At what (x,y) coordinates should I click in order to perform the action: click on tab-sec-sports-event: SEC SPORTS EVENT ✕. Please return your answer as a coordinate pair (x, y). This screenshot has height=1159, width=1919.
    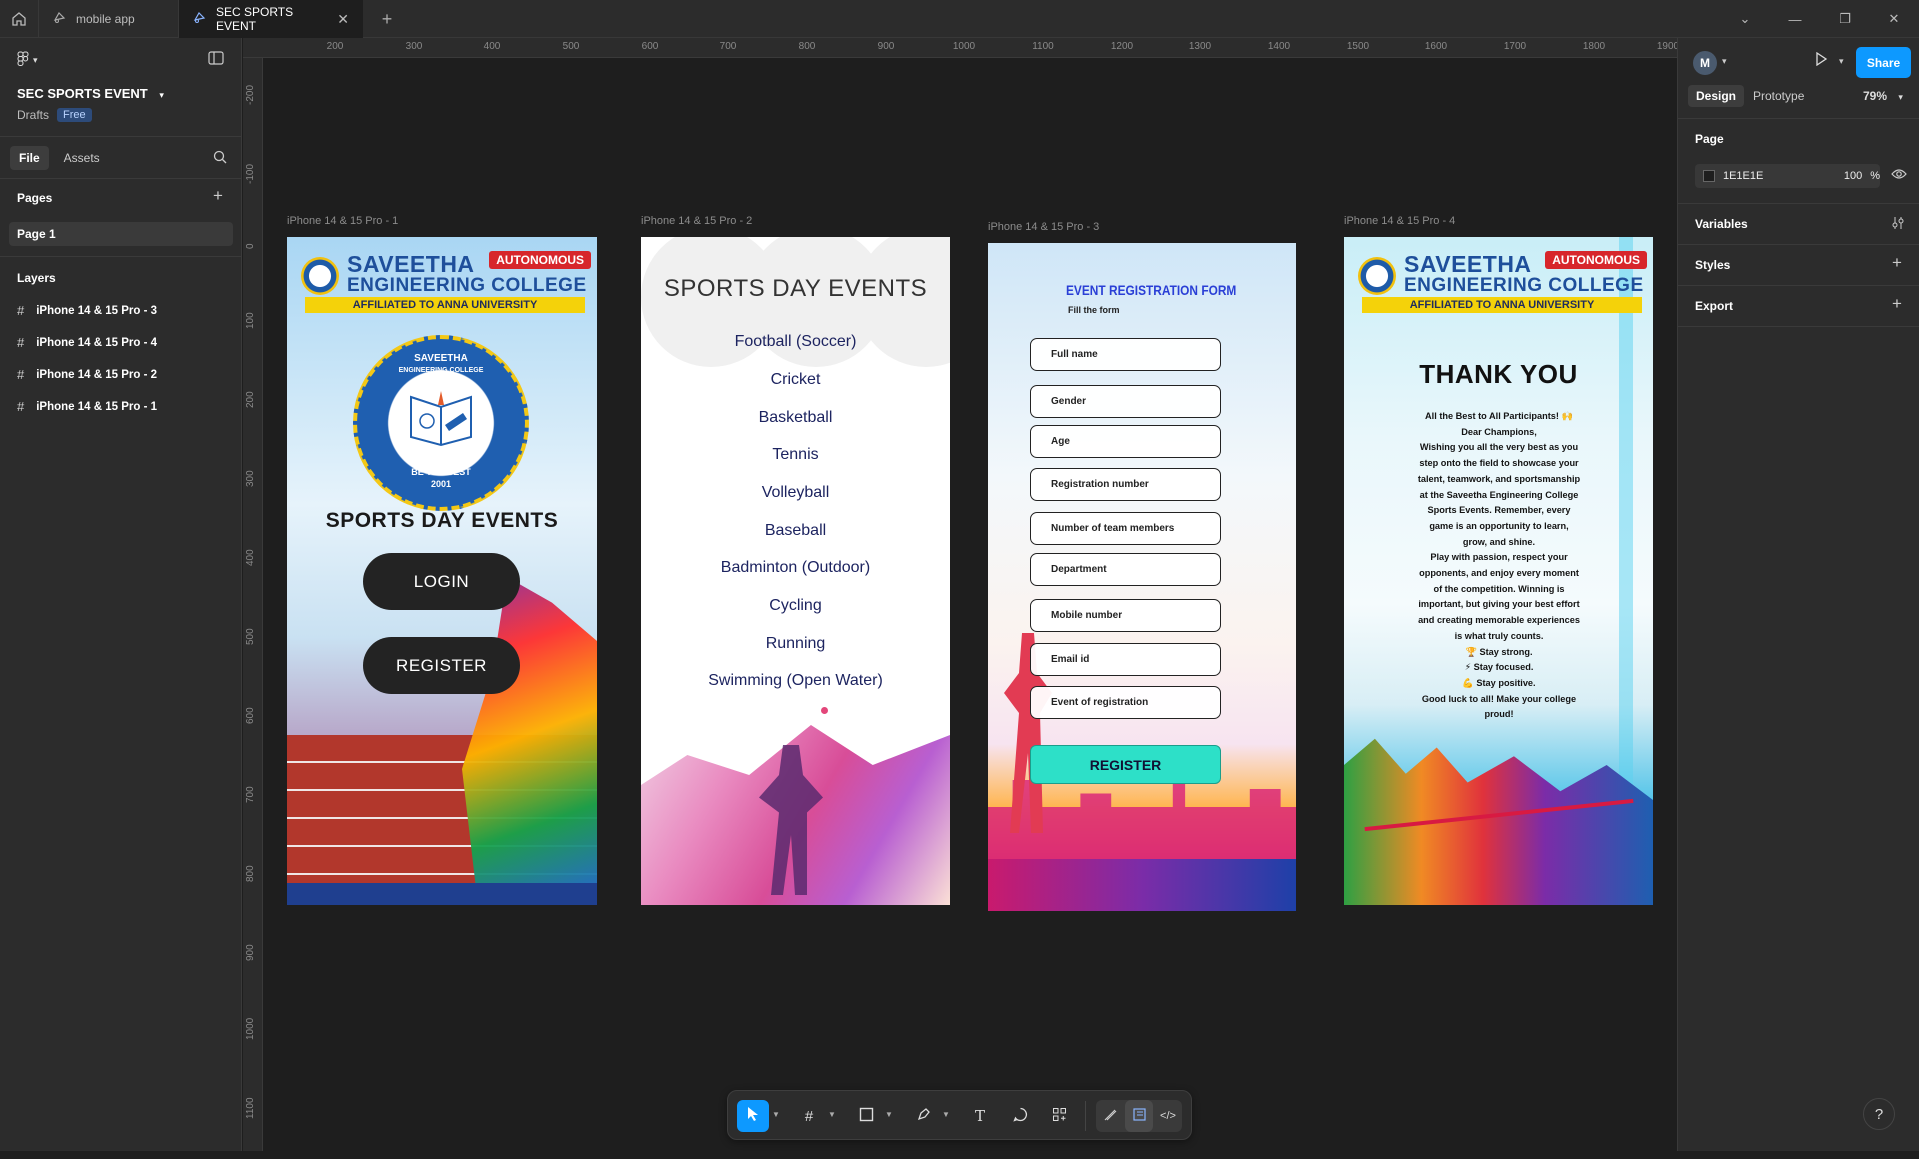
    Looking at the image, I should click on (270, 19).